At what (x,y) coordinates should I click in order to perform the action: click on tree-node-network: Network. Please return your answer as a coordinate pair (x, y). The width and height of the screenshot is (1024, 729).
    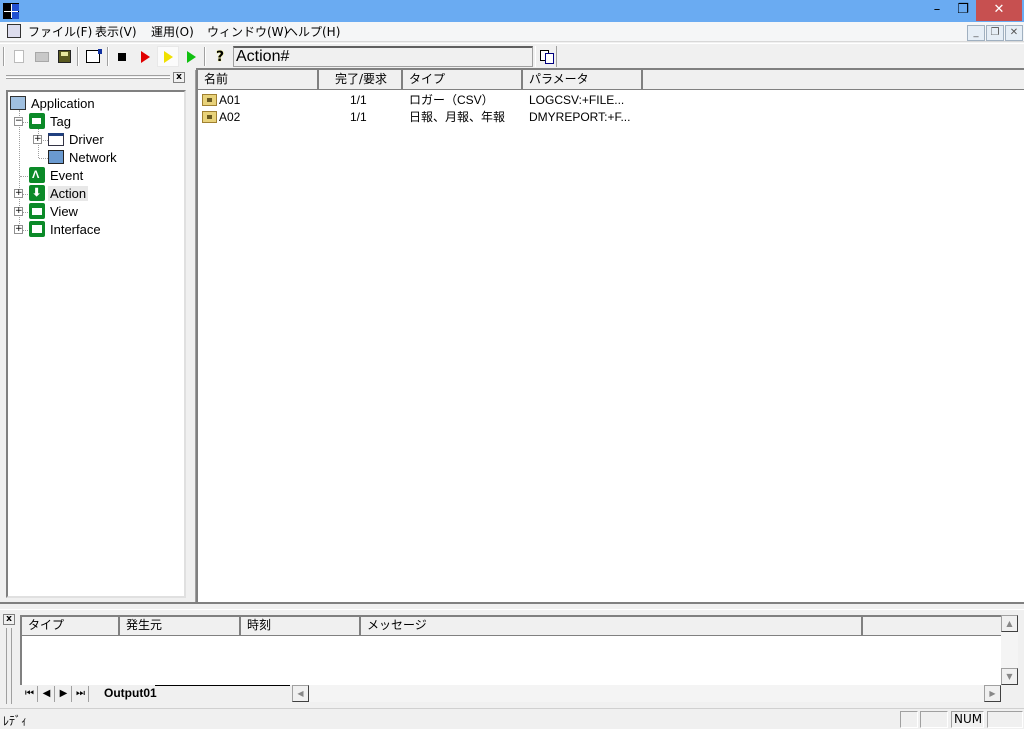
    Looking at the image, I should click on (83, 157).